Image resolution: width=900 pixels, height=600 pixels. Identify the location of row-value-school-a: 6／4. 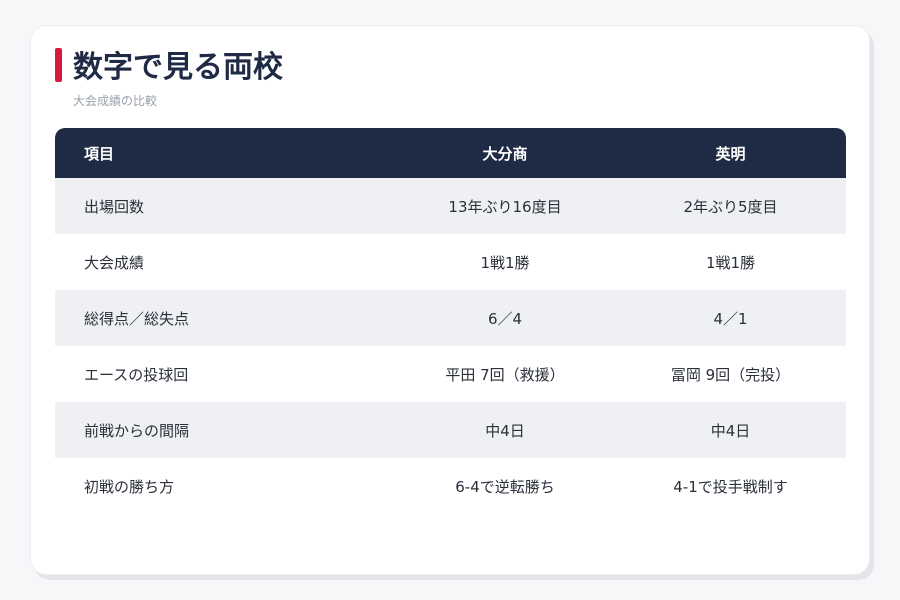
(505, 318).